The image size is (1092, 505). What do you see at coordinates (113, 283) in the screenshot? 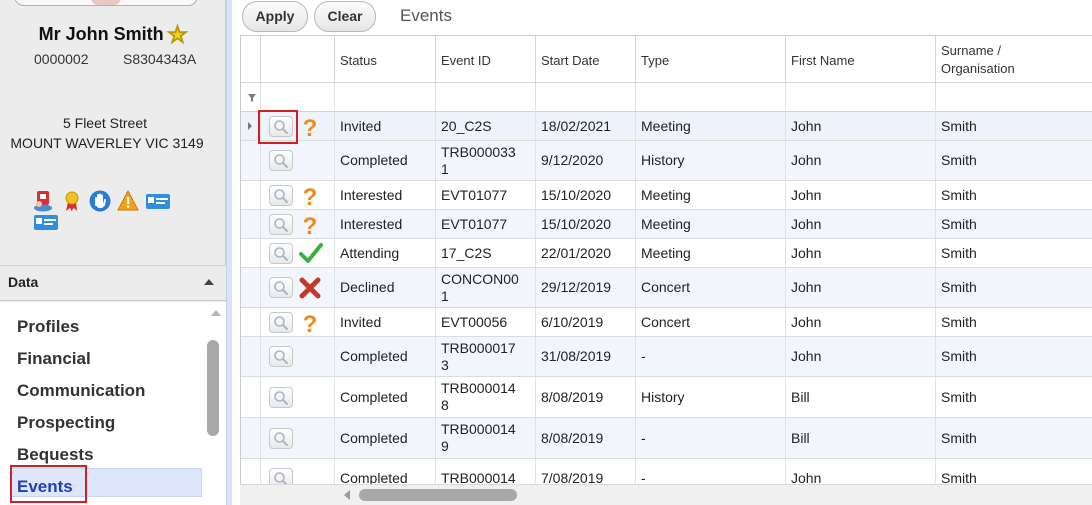
I see `data-section-header: Data` at bounding box center [113, 283].